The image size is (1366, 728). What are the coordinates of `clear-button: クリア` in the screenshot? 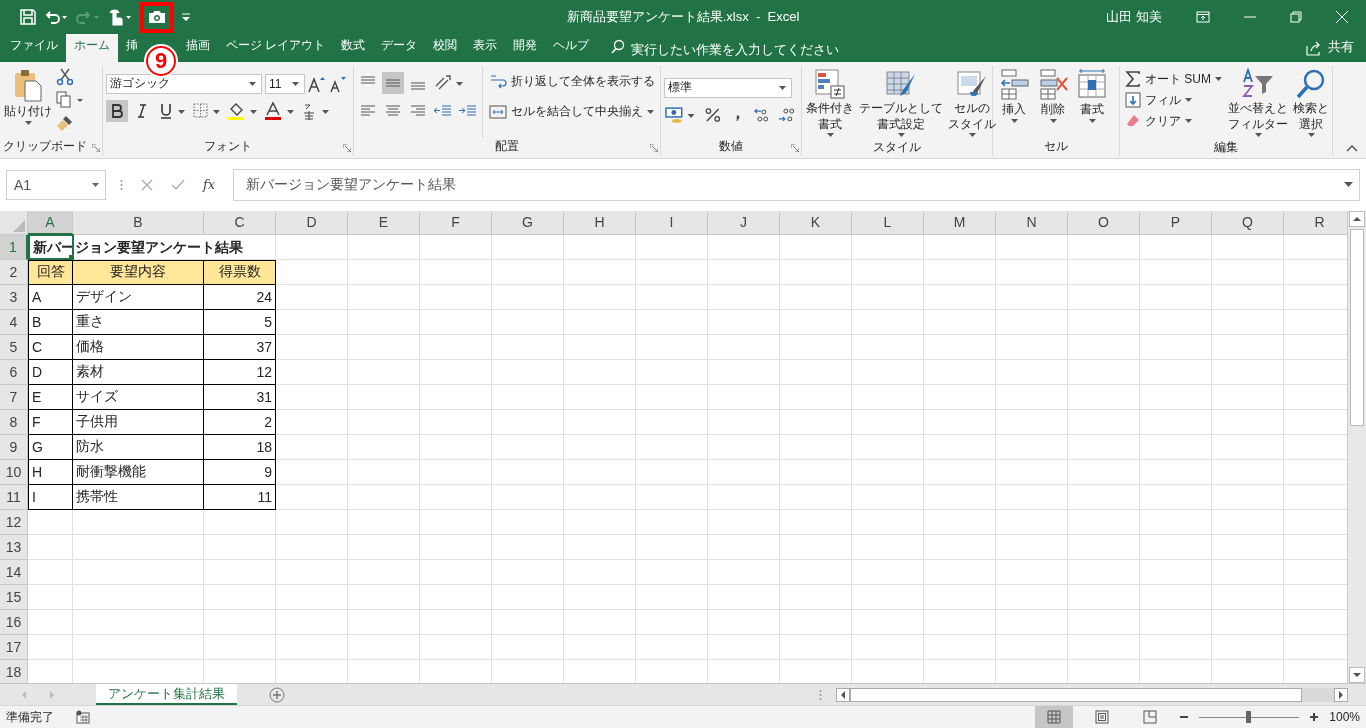 It's located at (1173, 121).